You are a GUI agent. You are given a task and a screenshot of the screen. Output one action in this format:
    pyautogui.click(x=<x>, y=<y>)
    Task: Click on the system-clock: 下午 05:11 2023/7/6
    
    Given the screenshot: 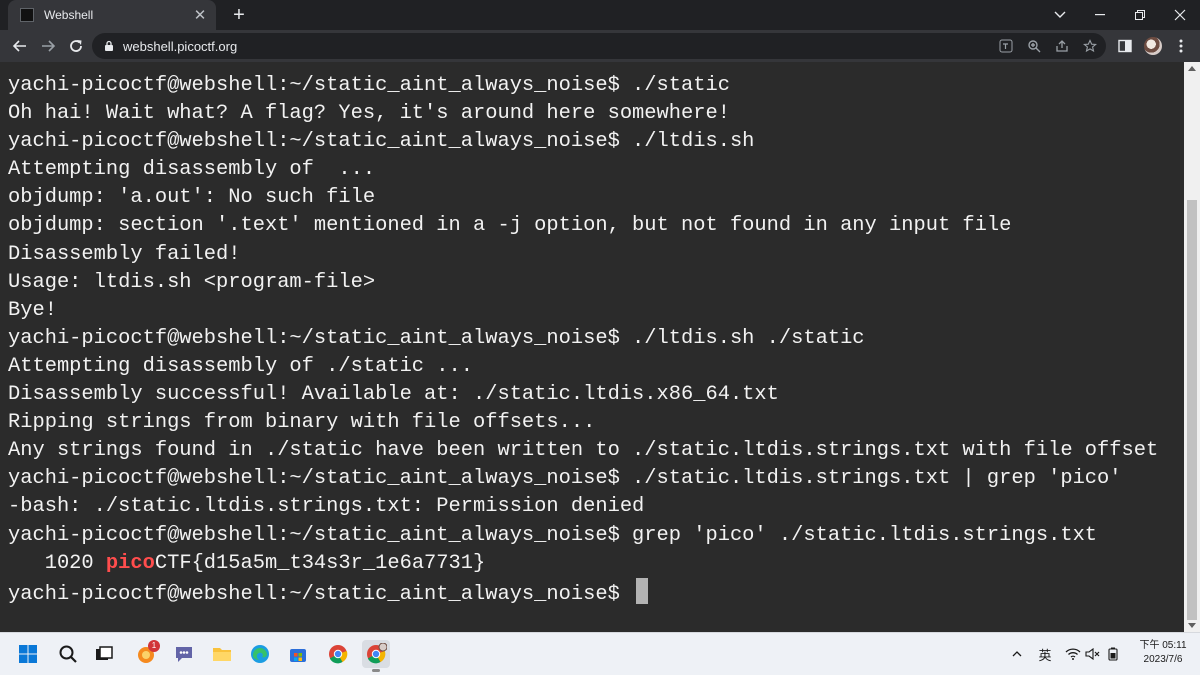 What is the action you would take?
    pyautogui.click(x=1163, y=653)
    